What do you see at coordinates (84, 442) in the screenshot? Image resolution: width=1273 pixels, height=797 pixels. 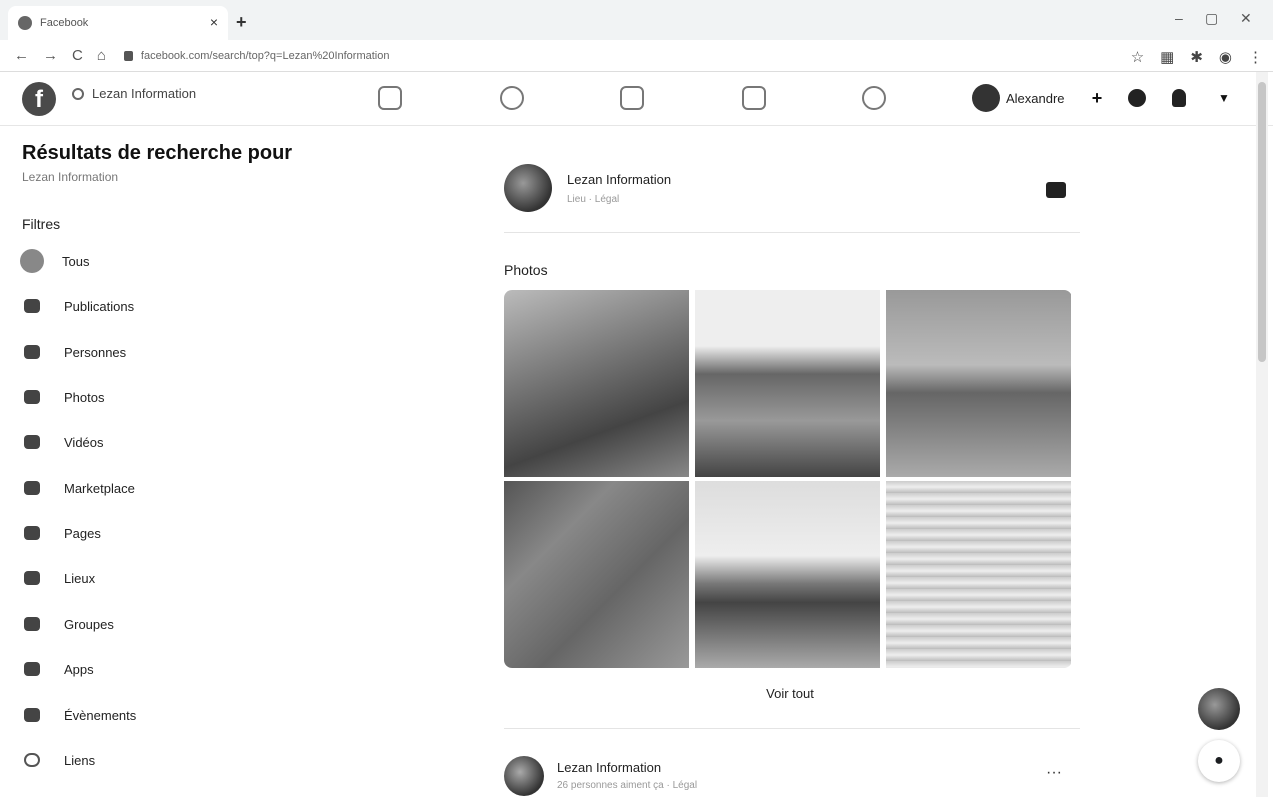 I see `filter-label: Vidéos` at bounding box center [84, 442].